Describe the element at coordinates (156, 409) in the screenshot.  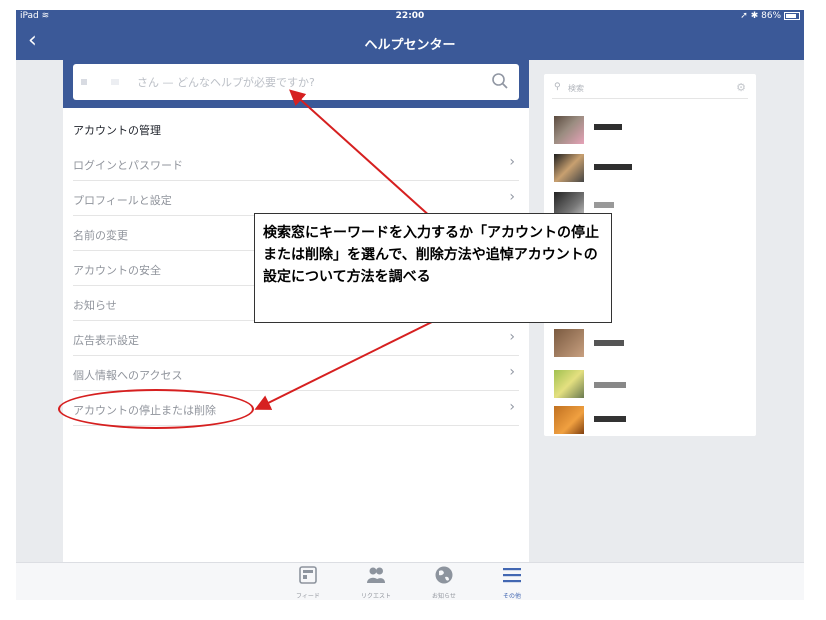
I see `highlight-oval` at that location.